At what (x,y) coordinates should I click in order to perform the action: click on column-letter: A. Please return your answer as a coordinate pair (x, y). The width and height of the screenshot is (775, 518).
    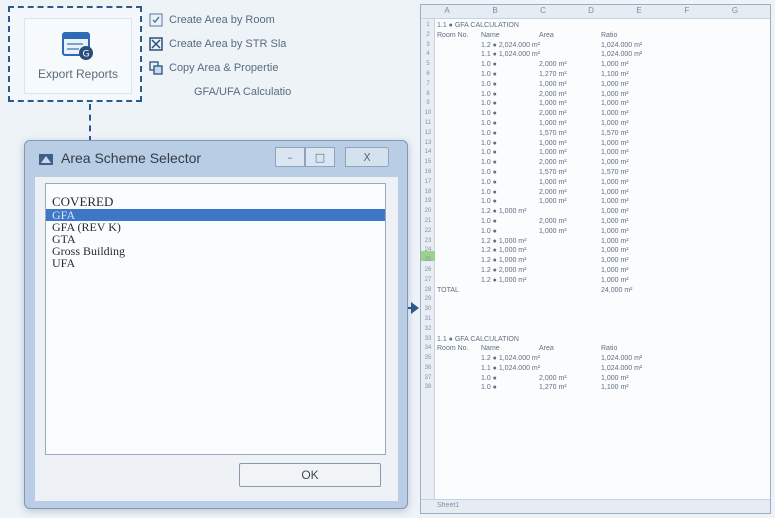
    Looking at the image, I should click on (447, 10).